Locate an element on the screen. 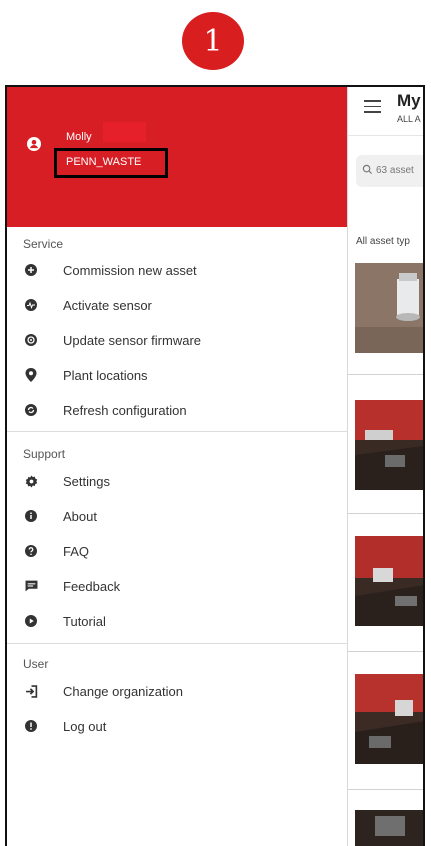 The height and width of the screenshot is (846, 431). menu-item-settings: Settings is located at coordinates (66, 481).